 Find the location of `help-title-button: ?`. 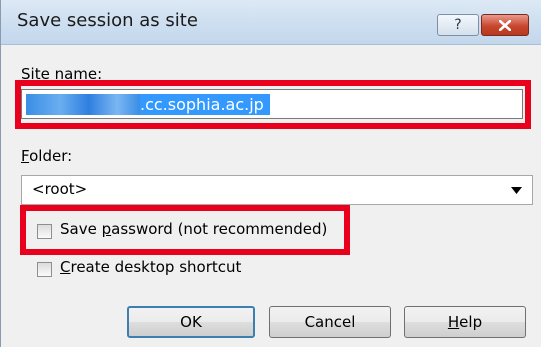

help-title-button: ? is located at coordinates (458, 25).